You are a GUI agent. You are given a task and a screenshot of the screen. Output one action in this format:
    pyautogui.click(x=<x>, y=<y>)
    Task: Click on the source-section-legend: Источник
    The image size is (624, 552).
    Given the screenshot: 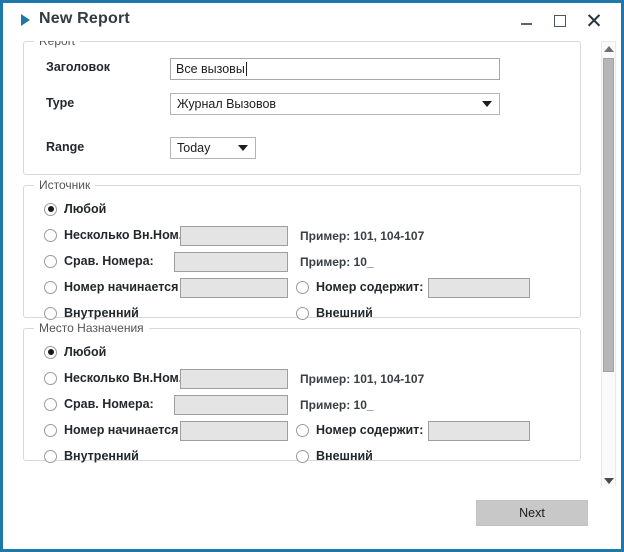 What is the action you would take?
    pyautogui.click(x=65, y=185)
    